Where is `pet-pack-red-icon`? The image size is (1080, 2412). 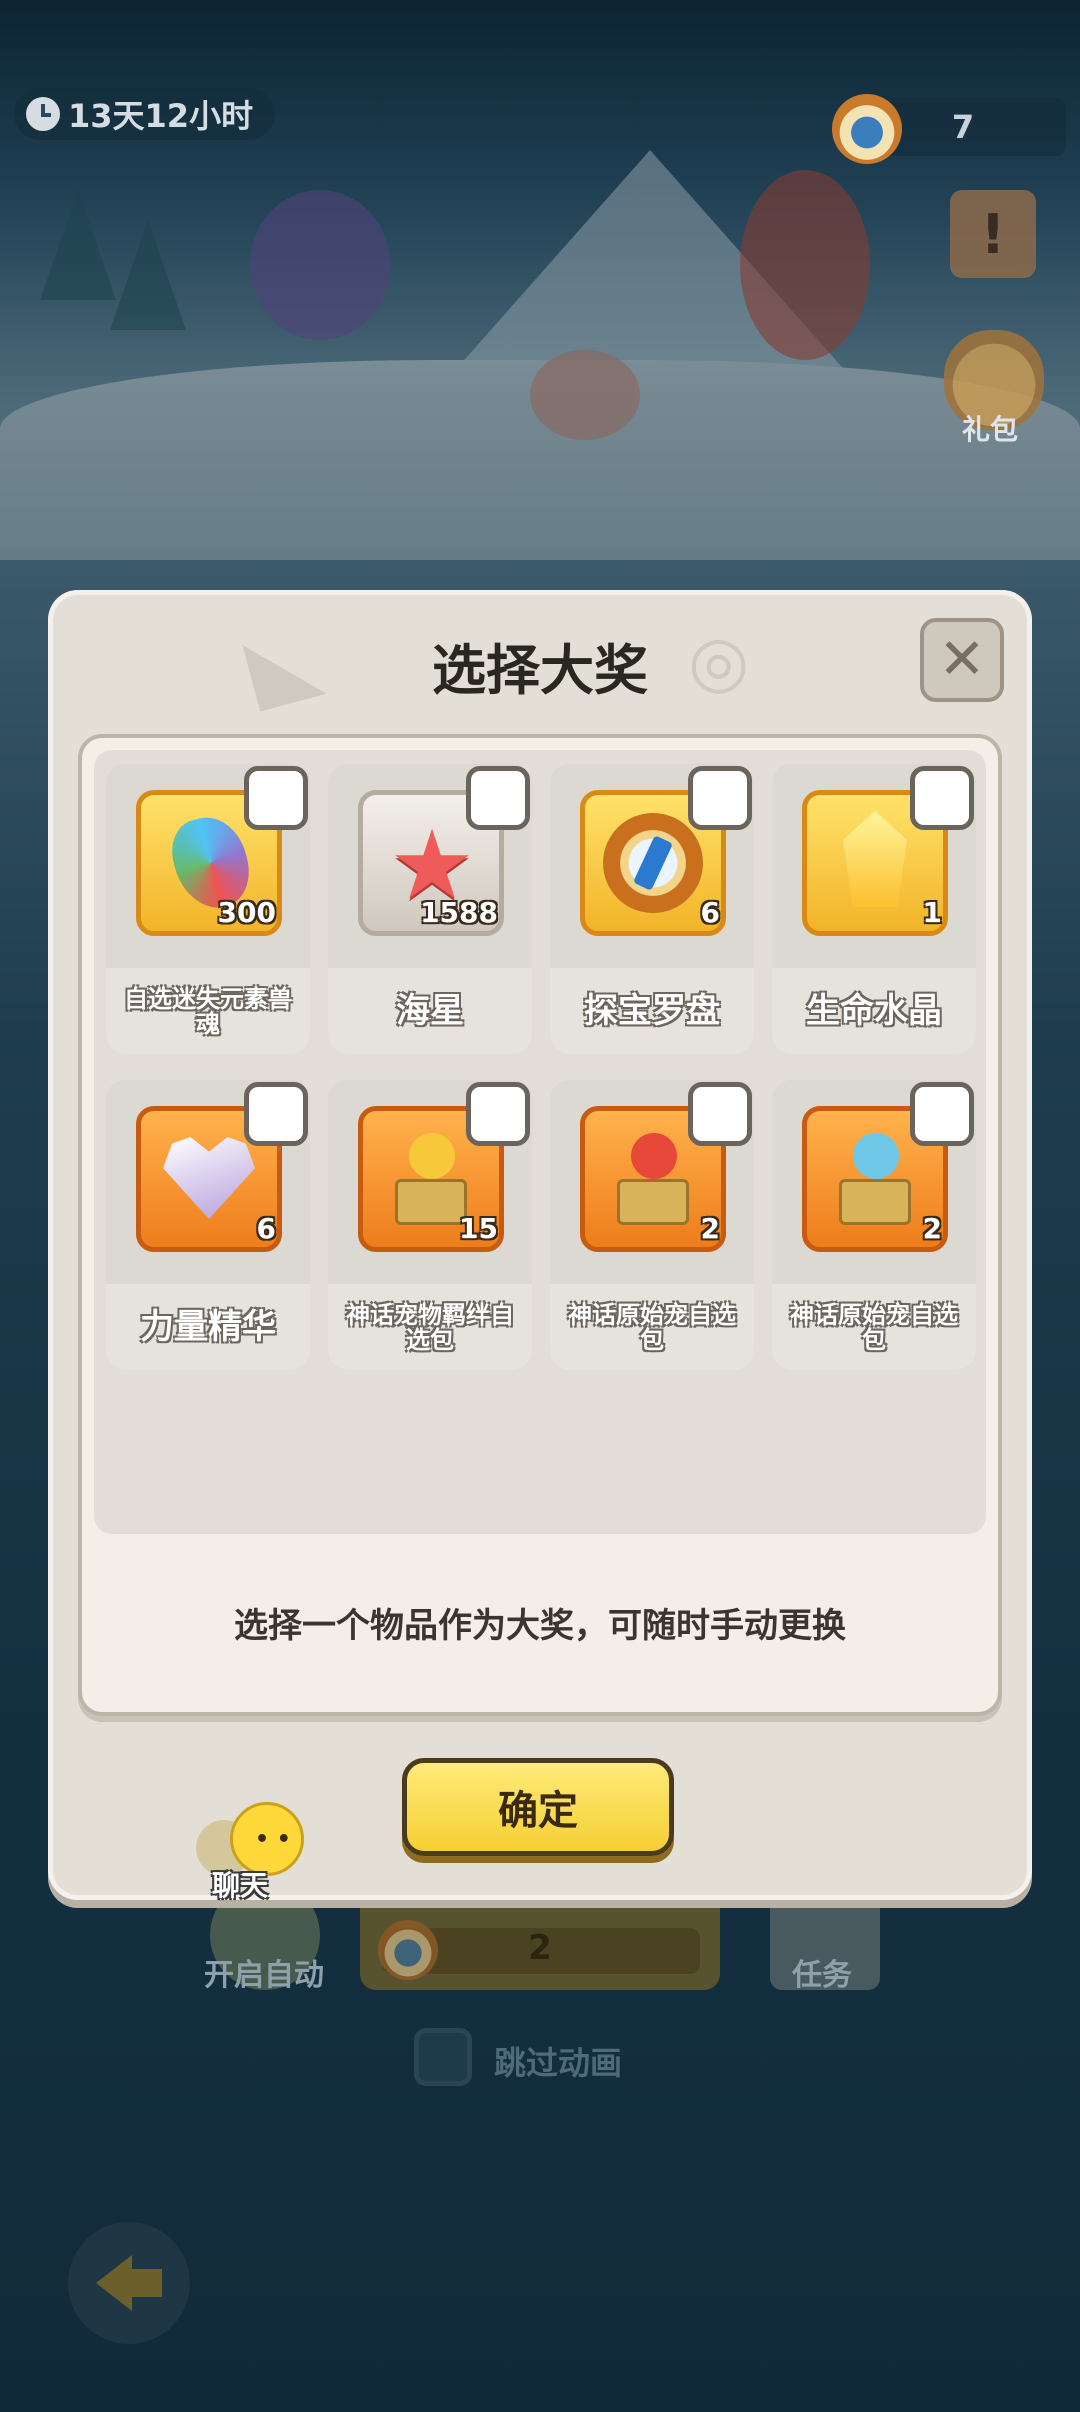 pet-pack-red-icon is located at coordinates (653, 1181).